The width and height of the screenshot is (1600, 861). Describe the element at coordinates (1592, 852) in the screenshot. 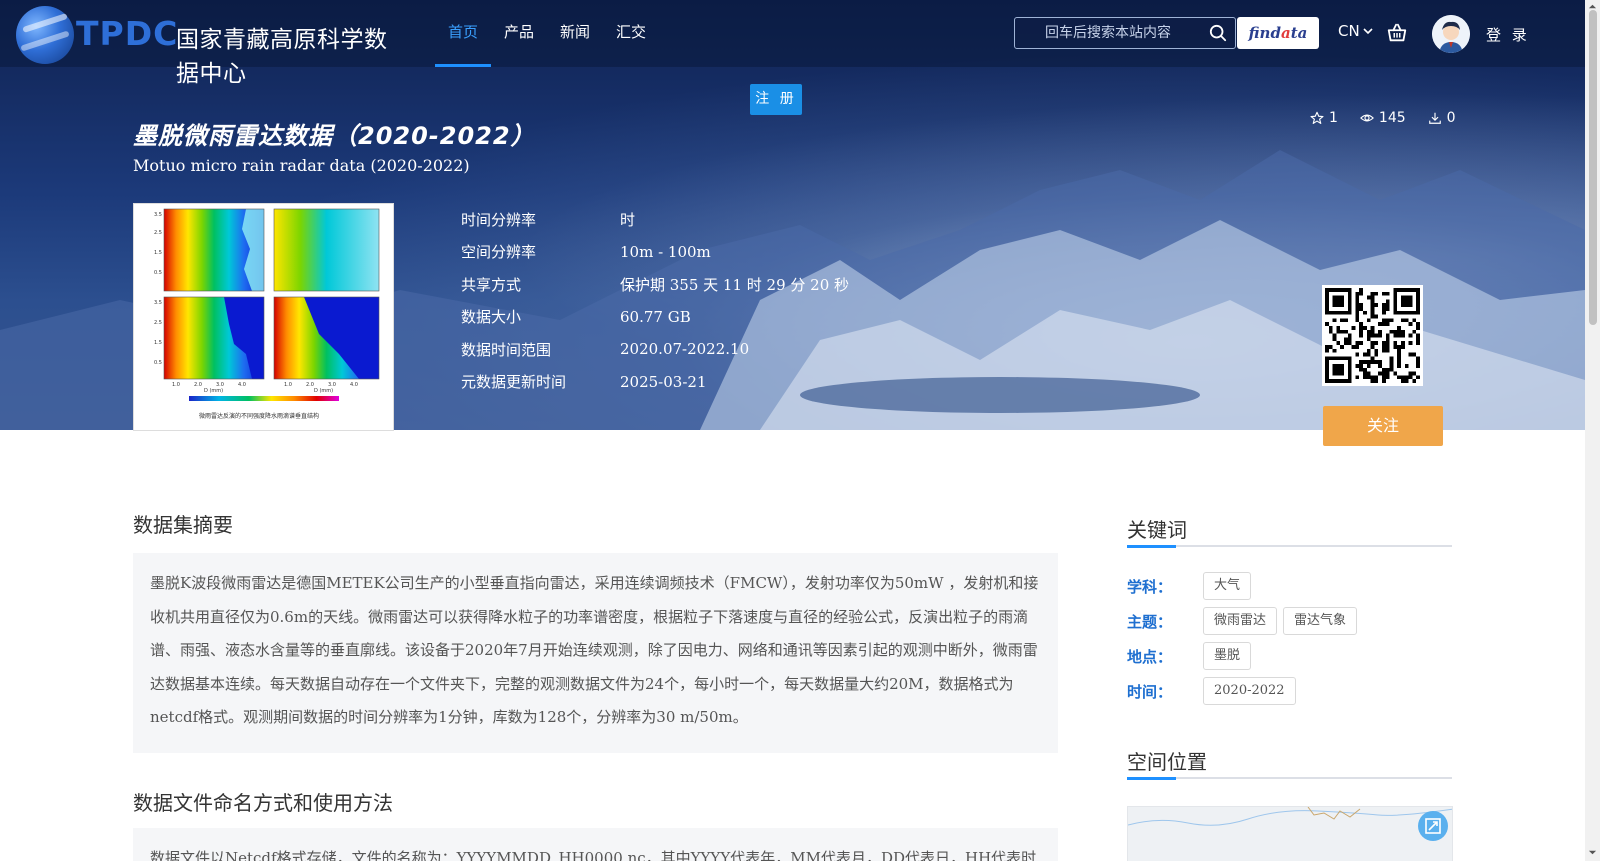

I see `scroll-down-icon` at that location.